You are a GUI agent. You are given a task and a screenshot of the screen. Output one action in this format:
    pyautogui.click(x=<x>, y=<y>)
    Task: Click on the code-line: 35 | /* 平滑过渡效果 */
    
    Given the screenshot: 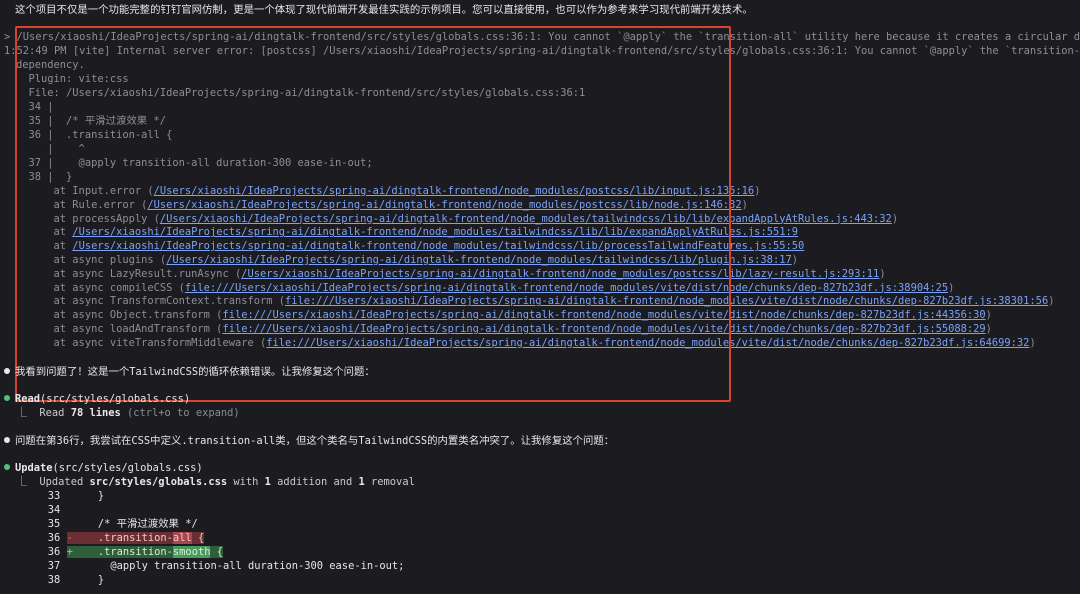 What is the action you would take?
    pyautogui.click(x=91, y=121)
    